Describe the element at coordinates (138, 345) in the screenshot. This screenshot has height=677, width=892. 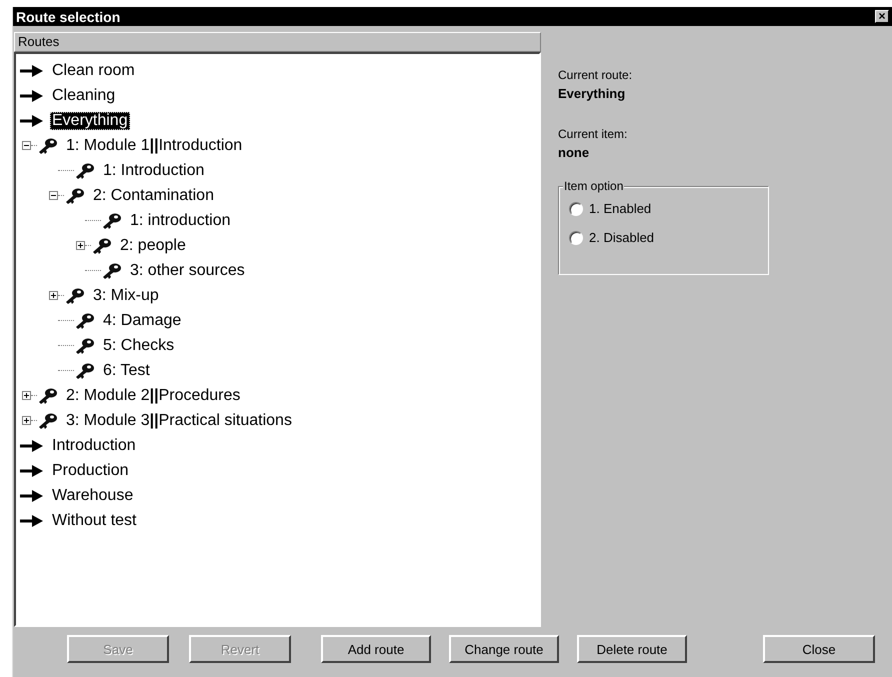
I see `tree-item: 5: Checks` at that location.